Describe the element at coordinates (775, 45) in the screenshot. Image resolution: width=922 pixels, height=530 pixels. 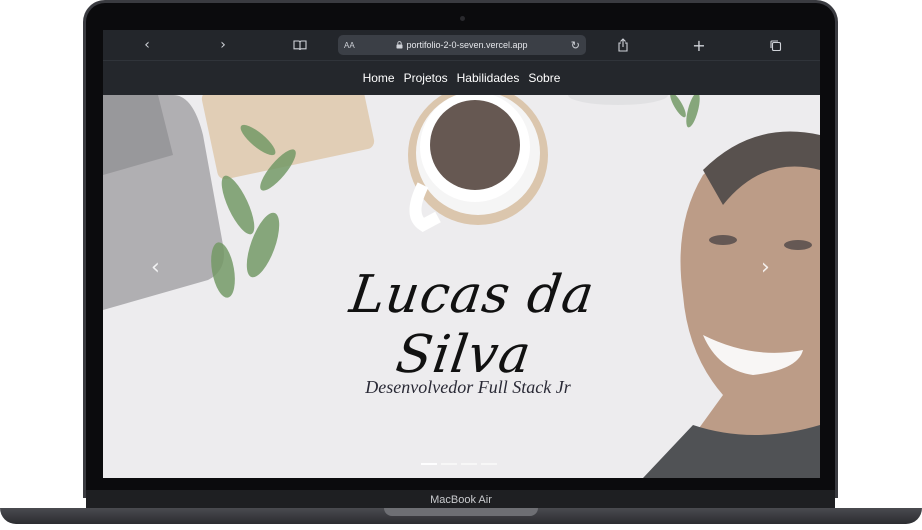
I see `tabs-overview-icon` at that location.